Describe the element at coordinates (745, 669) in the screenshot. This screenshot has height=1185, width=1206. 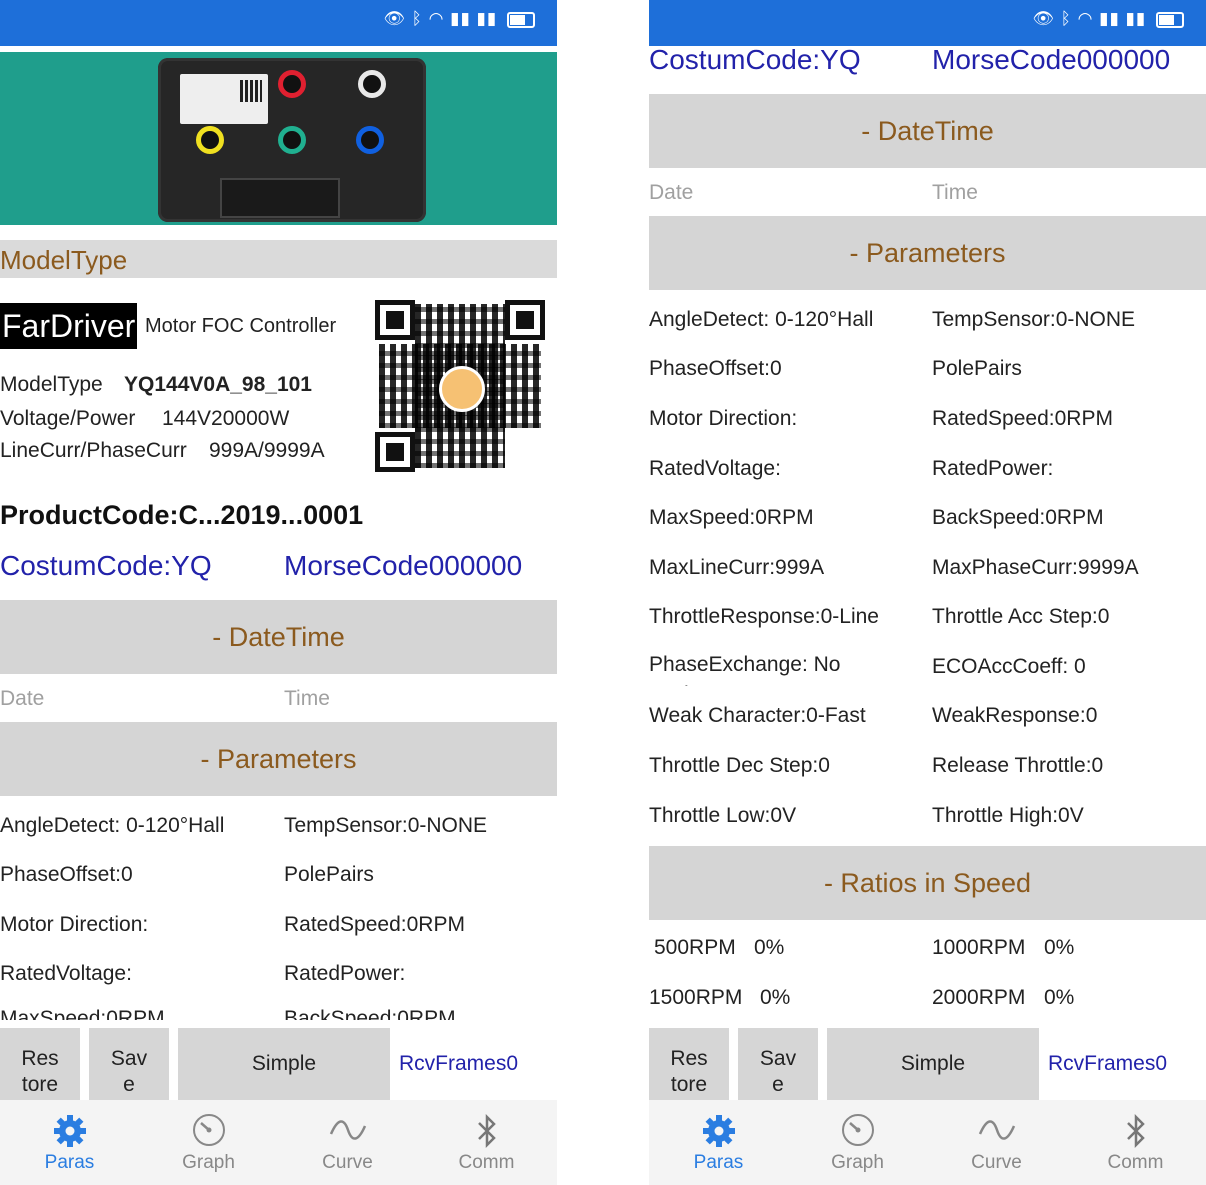
I see `param-phase-exchange: PhaseExchange: No Exchange` at that location.